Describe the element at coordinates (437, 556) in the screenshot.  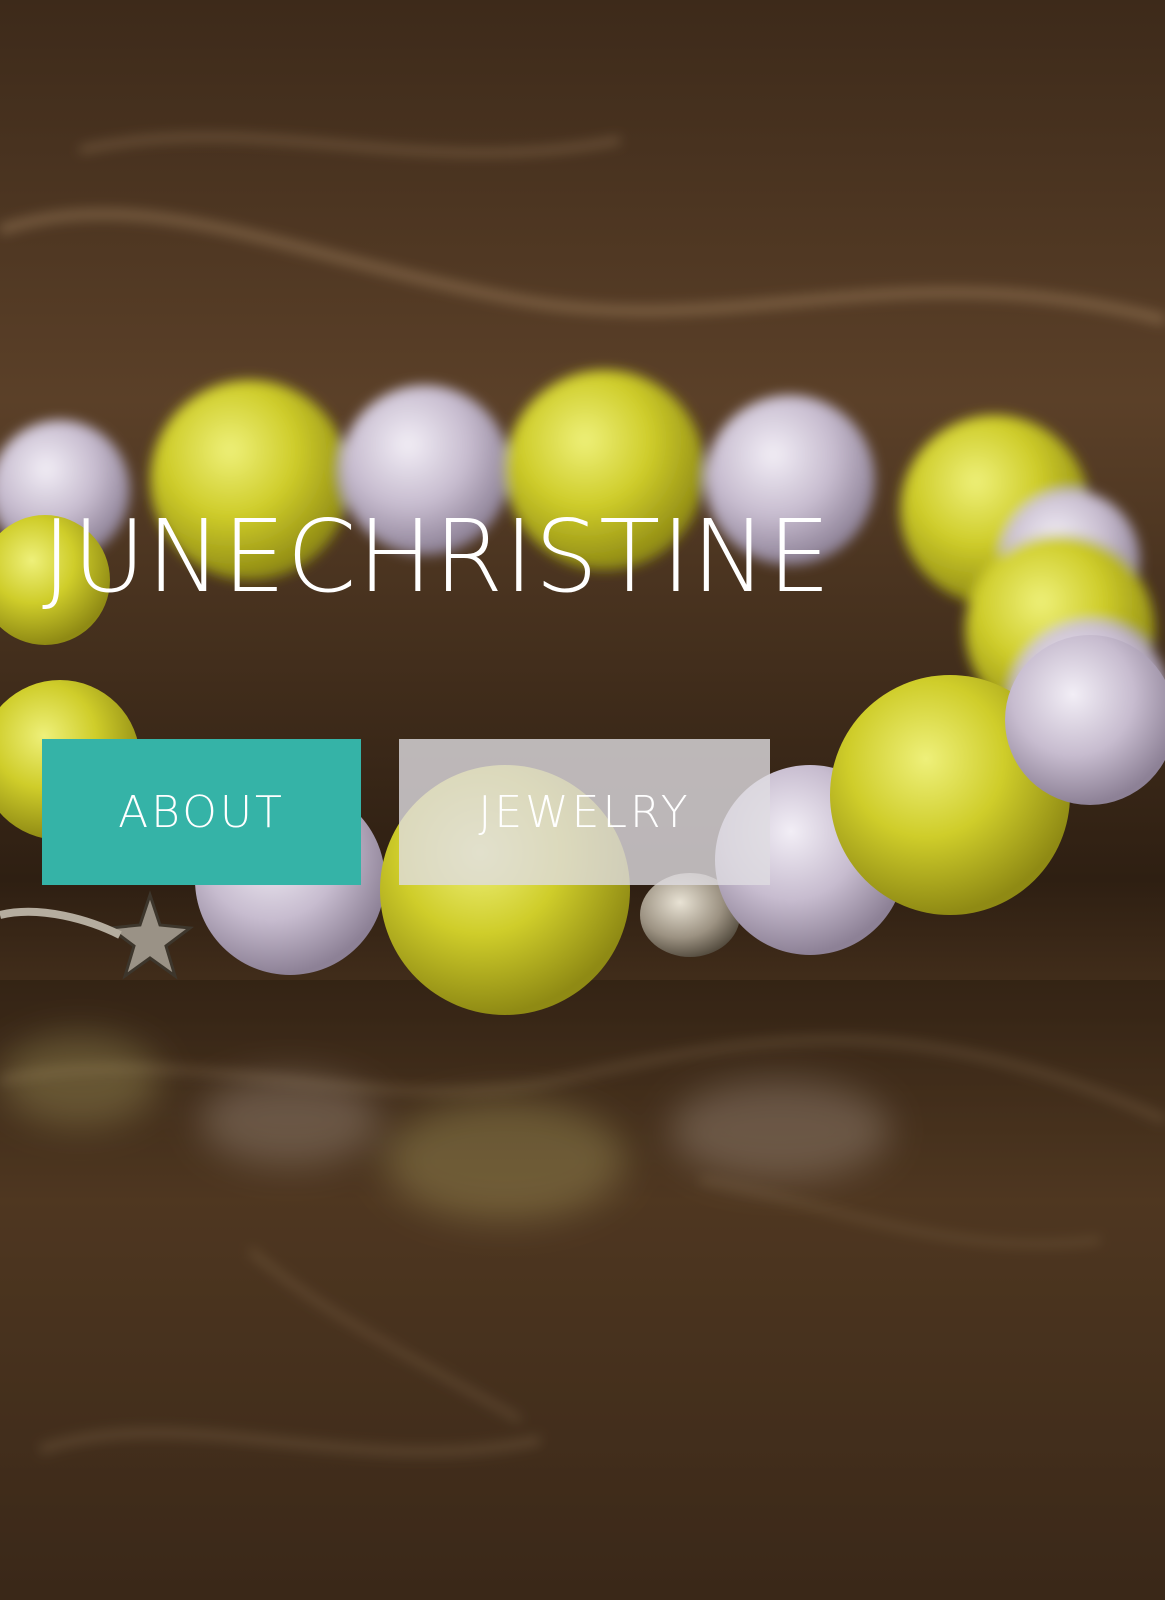
I see `site-title: JUNECHRISTINE` at that location.